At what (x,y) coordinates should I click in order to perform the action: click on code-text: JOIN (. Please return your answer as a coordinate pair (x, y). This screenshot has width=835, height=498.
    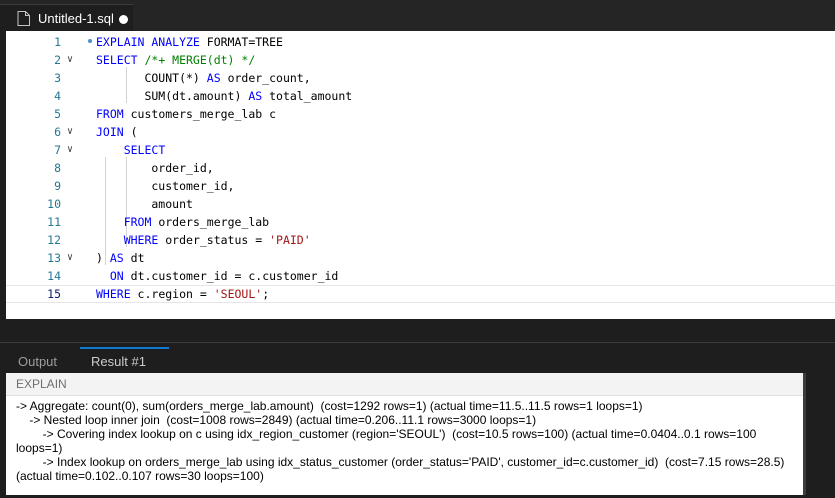
    Looking at the image, I should click on (117, 132).